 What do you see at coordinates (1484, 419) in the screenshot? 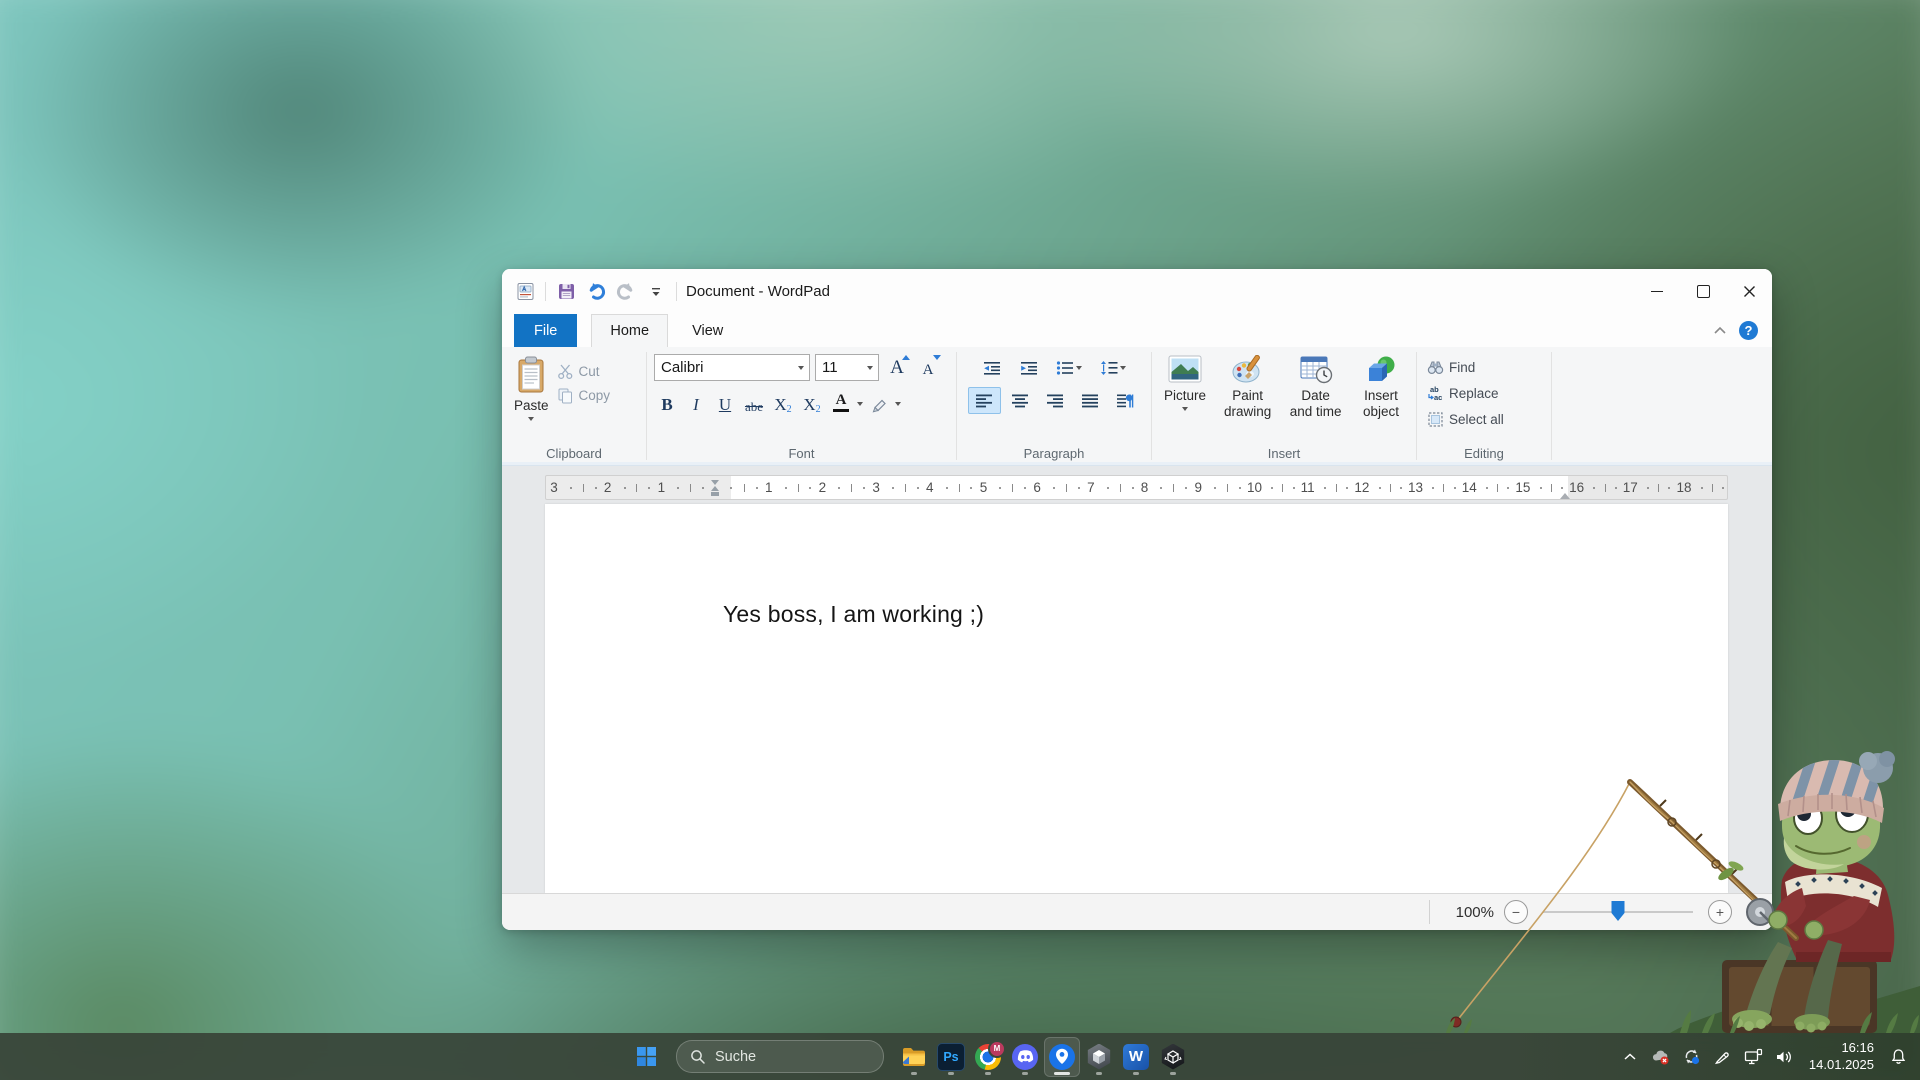
I see `select-all-button: Select all` at bounding box center [1484, 419].